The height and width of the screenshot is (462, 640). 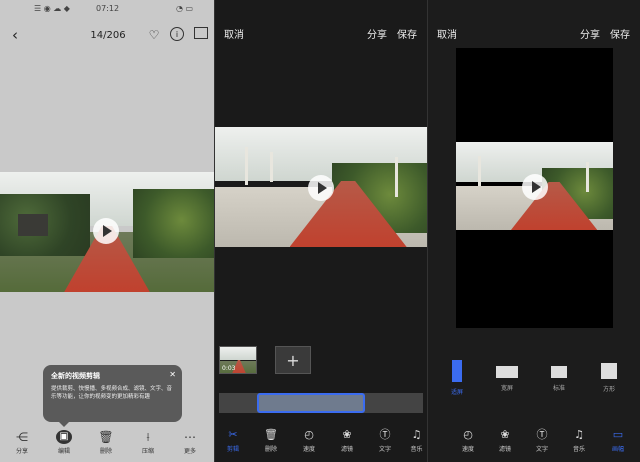 I want to click on delete-button: 🗑 删除, so click(x=106, y=442).